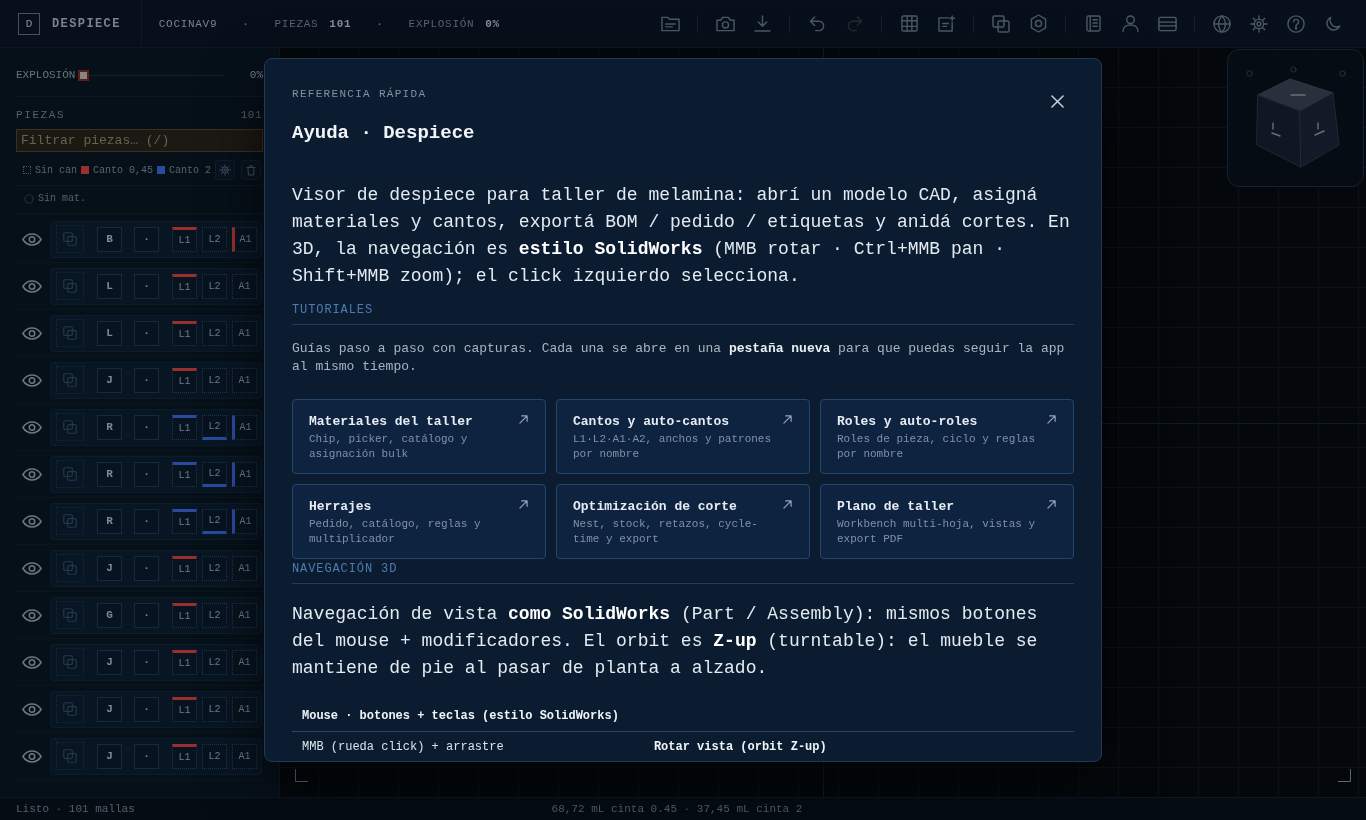  I want to click on filter-field: Filtrar piezas… (/), so click(139, 140).